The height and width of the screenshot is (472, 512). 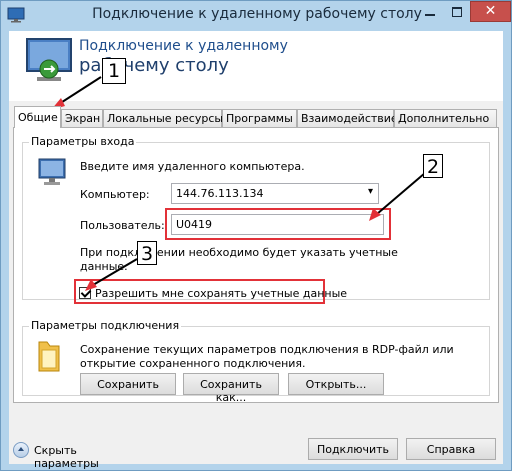 I want to click on computer-value: 144.76.113.134, so click(x=220, y=193).